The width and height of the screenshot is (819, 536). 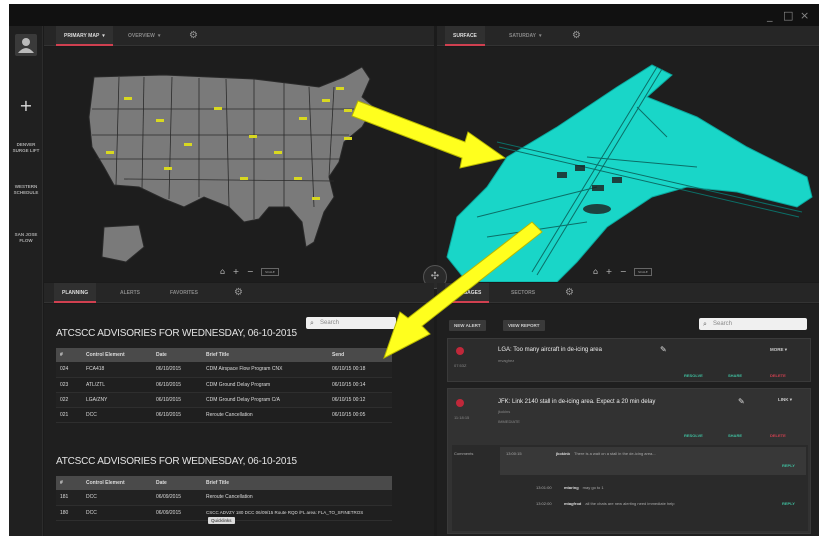 I want to click on tab-messages: MESSAGES, so click(x=467, y=293).